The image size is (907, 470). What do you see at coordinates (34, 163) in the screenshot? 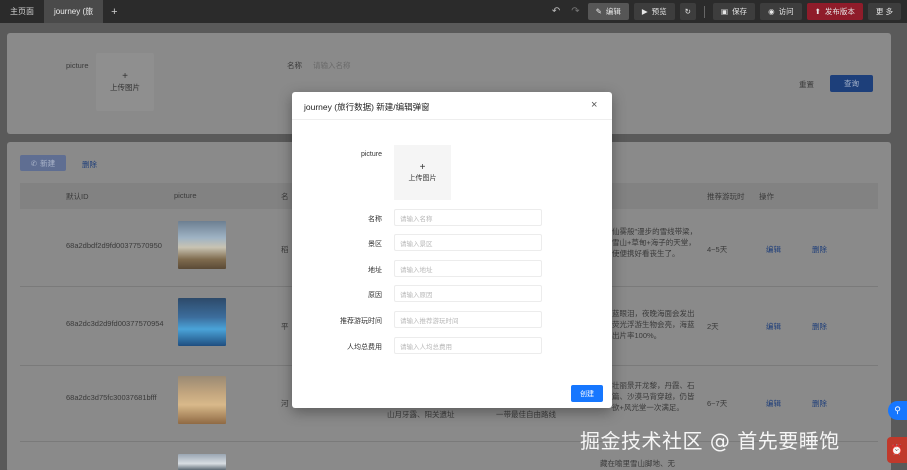
I see `phone-icon: ✆` at bounding box center [34, 163].